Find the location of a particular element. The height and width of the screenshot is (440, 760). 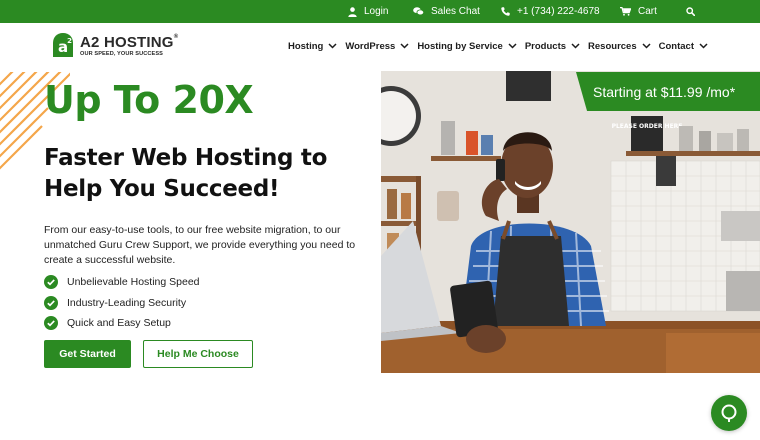

feature-item: Quick and Easy Setup is located at coordinates (122, 323).